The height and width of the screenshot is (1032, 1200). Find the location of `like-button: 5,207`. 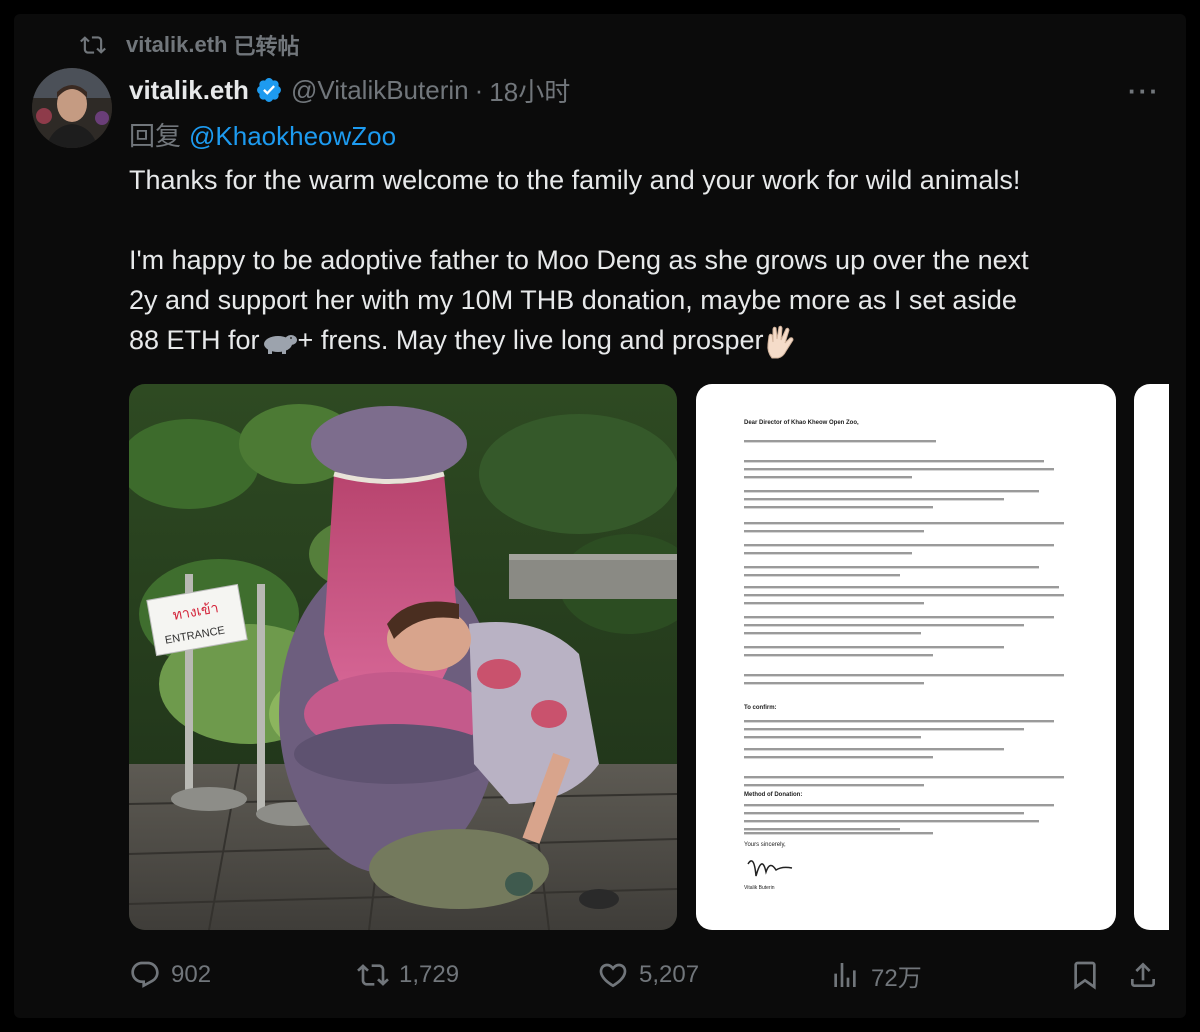

like-button: 5,207 is located at coordinates (648, 975).